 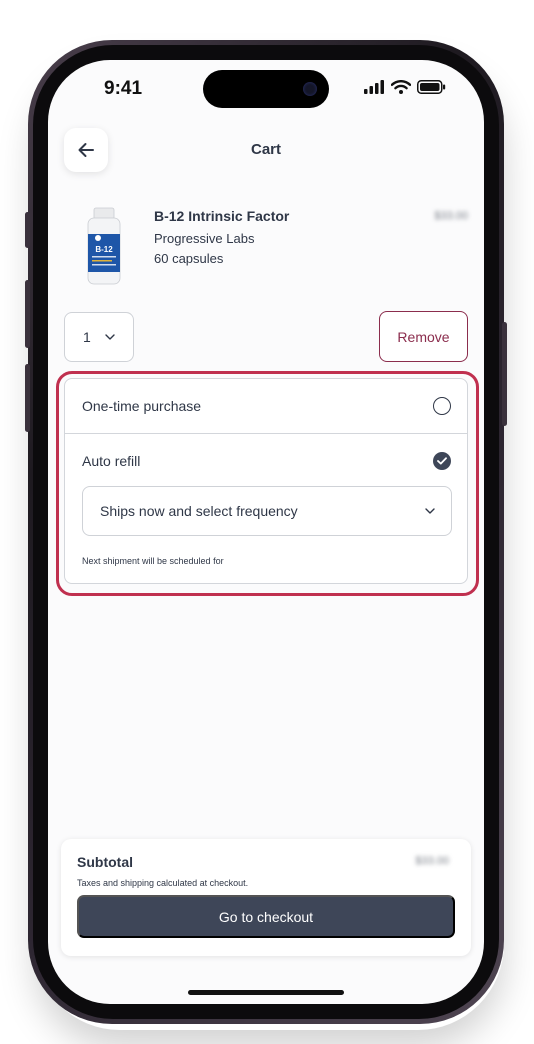 I want to click on battery-icon, so click(x=431, y=87).